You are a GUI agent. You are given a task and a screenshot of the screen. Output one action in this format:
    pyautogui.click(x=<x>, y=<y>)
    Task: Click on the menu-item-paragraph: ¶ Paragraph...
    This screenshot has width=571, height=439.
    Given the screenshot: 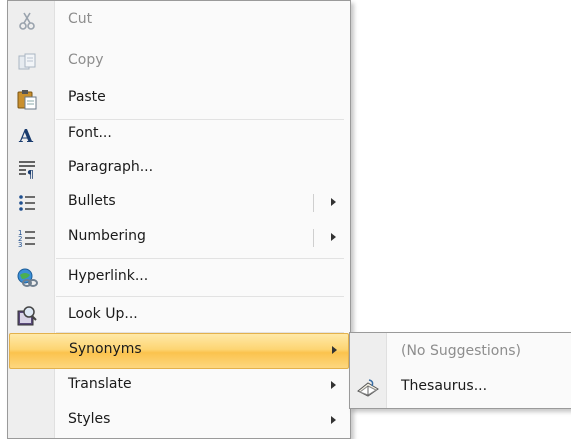 What is the action you would take?
    pyautogui.click(x=179, y=169)
    